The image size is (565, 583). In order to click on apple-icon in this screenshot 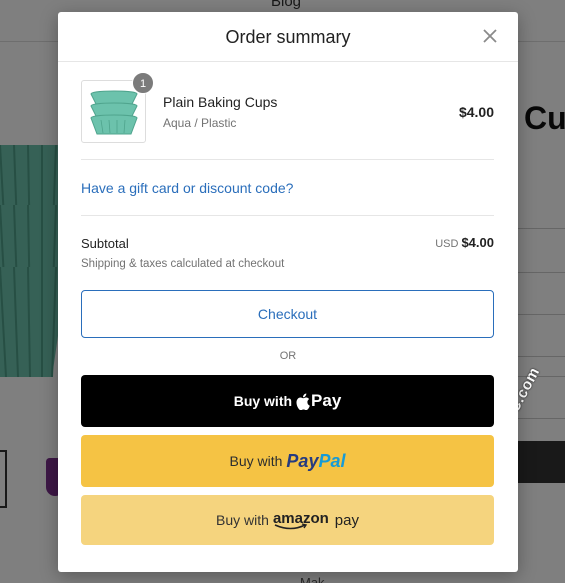, I will do `click(303, 401)`.